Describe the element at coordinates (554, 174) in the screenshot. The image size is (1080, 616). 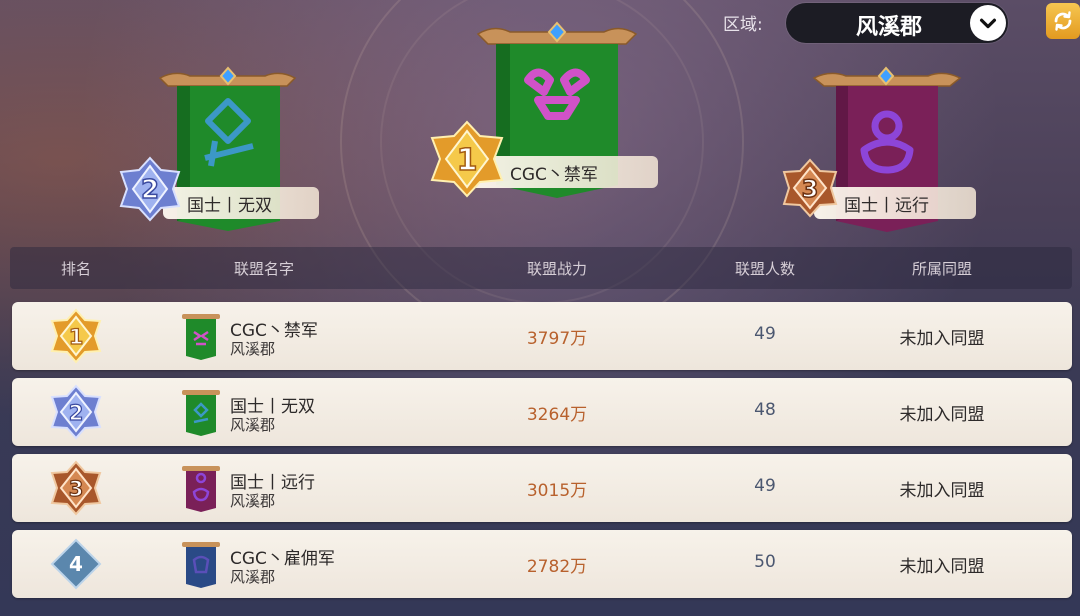
I see `podium-alliance-name: CGC丶禁军` at that location.